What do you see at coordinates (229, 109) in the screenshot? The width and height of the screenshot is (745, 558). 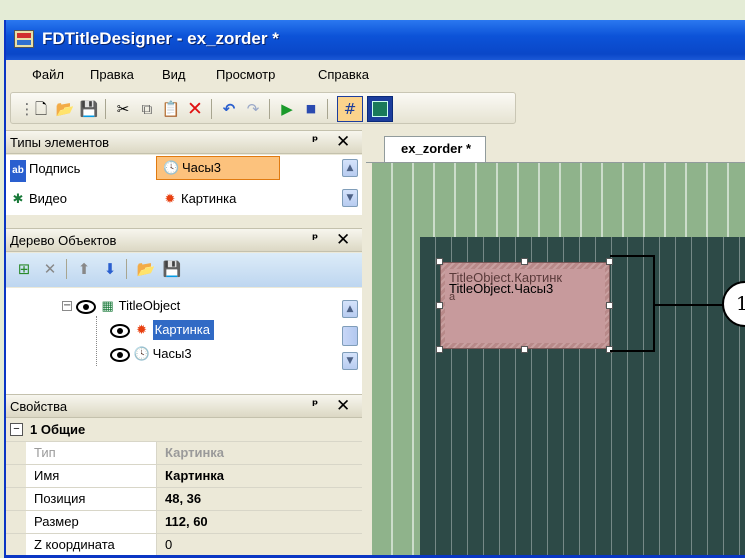 I see `undo-icon: ↶` at bounding box center [229, 109].